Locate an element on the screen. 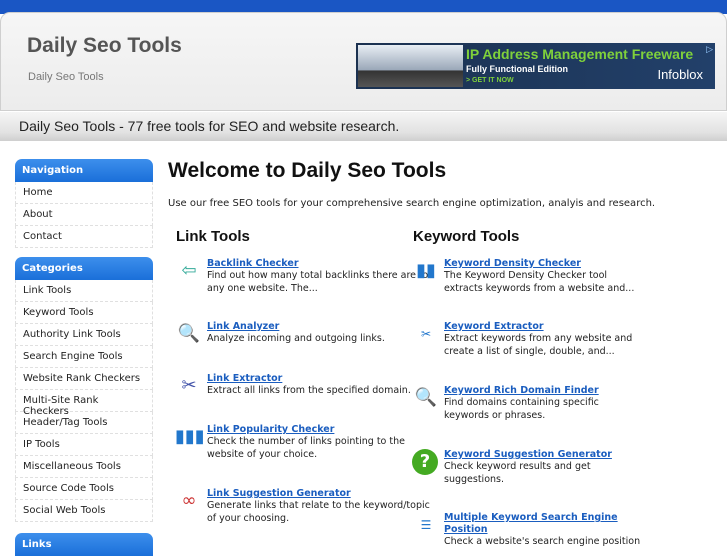 This screenshot has height=556, width=727. category-item: Search Engine Tools is located at coordinates (84, 357).